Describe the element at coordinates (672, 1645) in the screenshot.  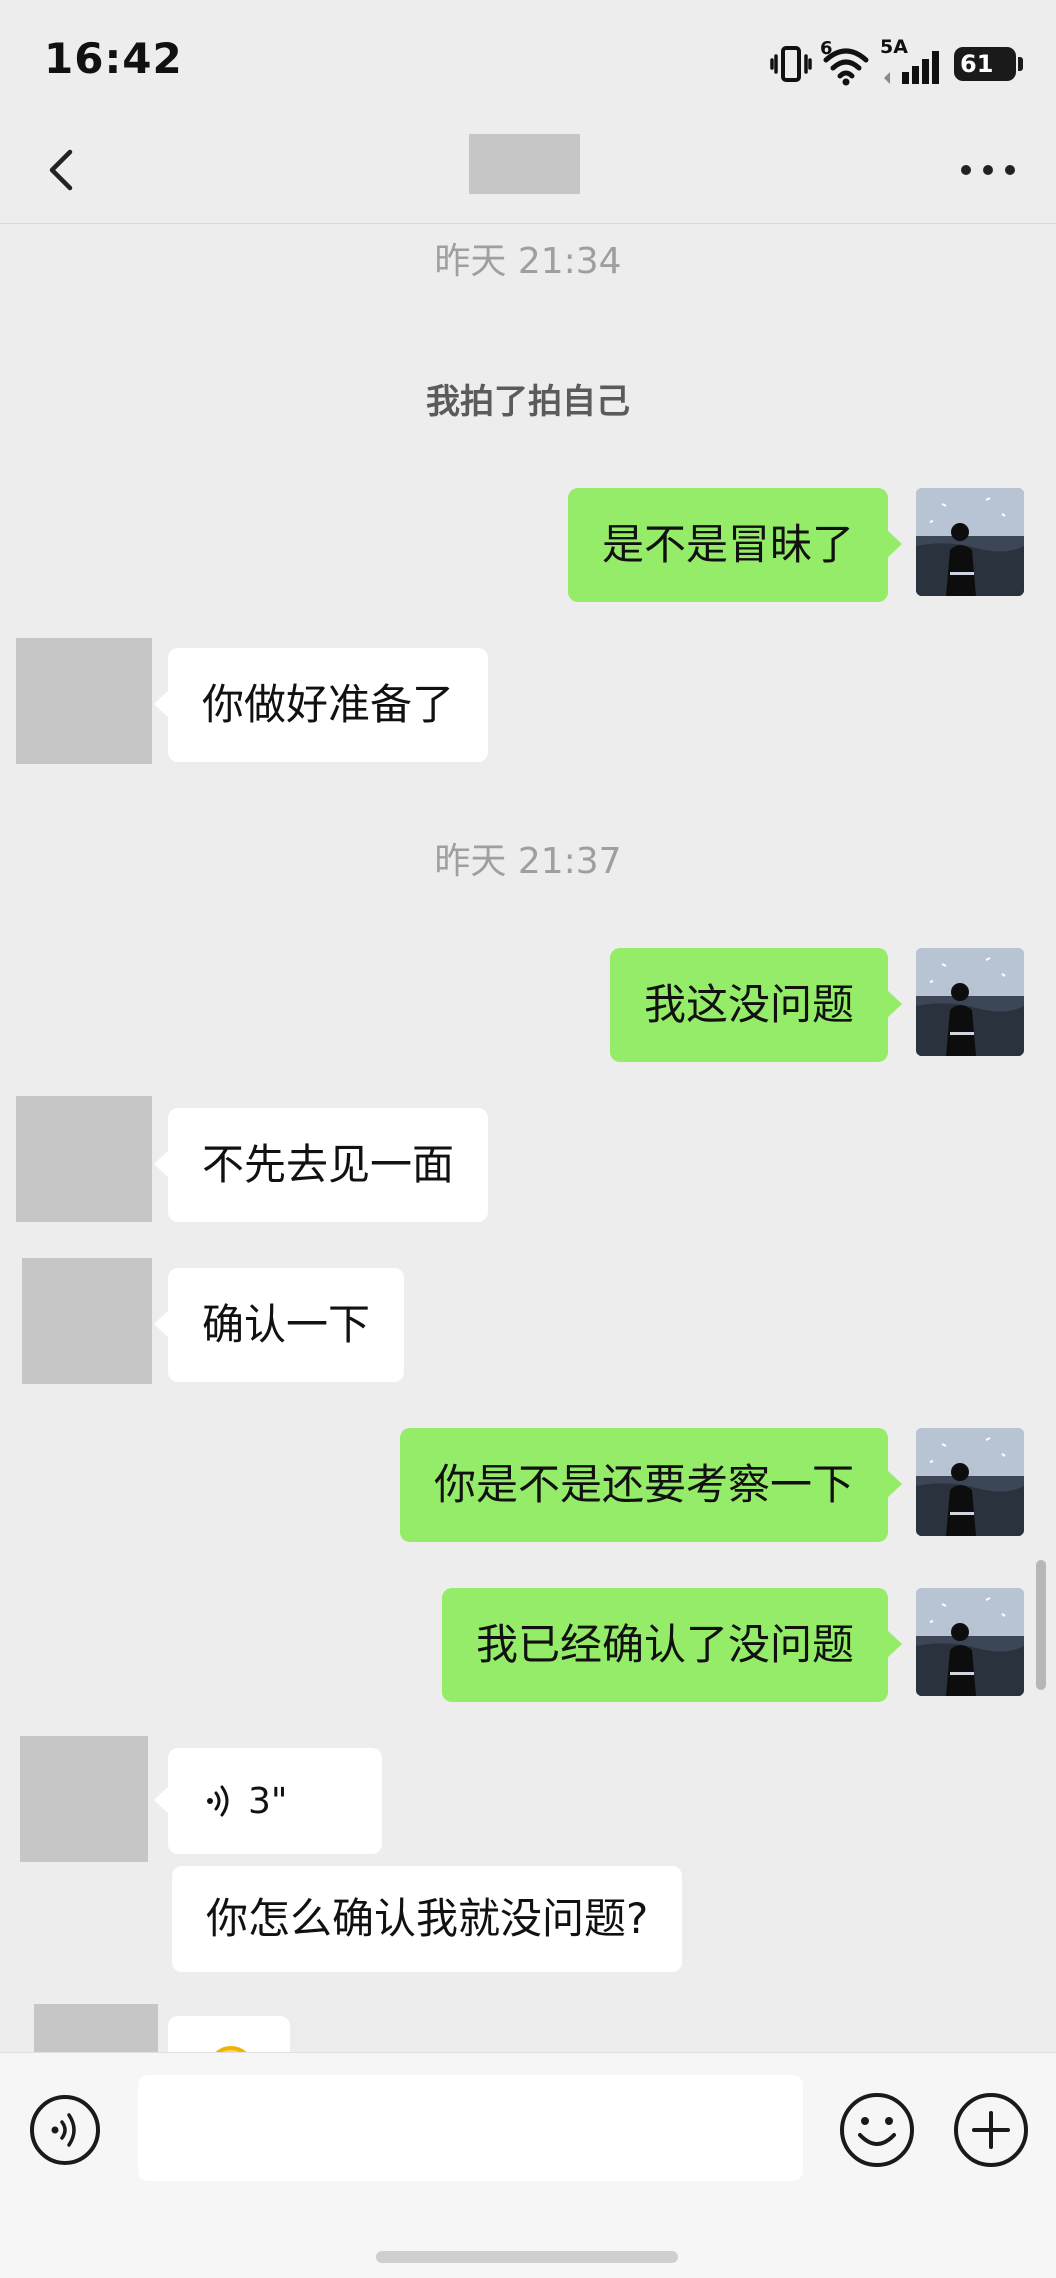
I see `sent-message-bubble: 我已经确认了没问题` at that location.